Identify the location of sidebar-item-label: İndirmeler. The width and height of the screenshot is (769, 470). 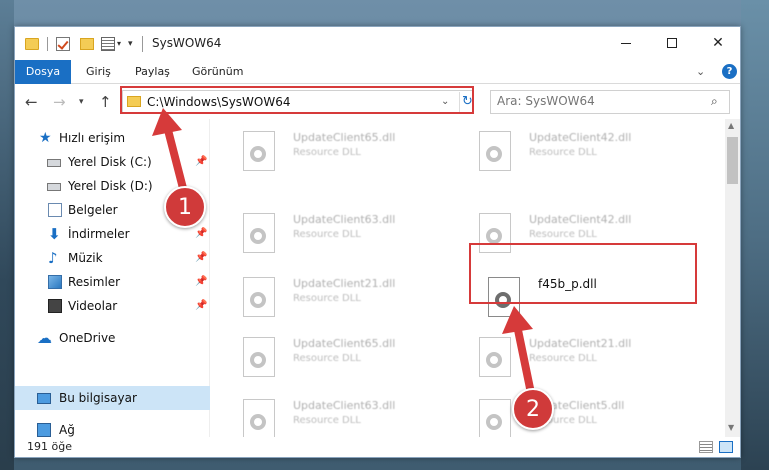
(99, 234).